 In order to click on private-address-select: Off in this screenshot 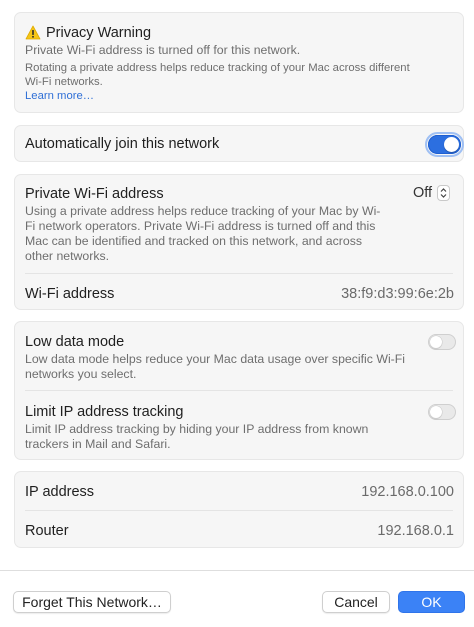, I will do `click(432, 193)`.